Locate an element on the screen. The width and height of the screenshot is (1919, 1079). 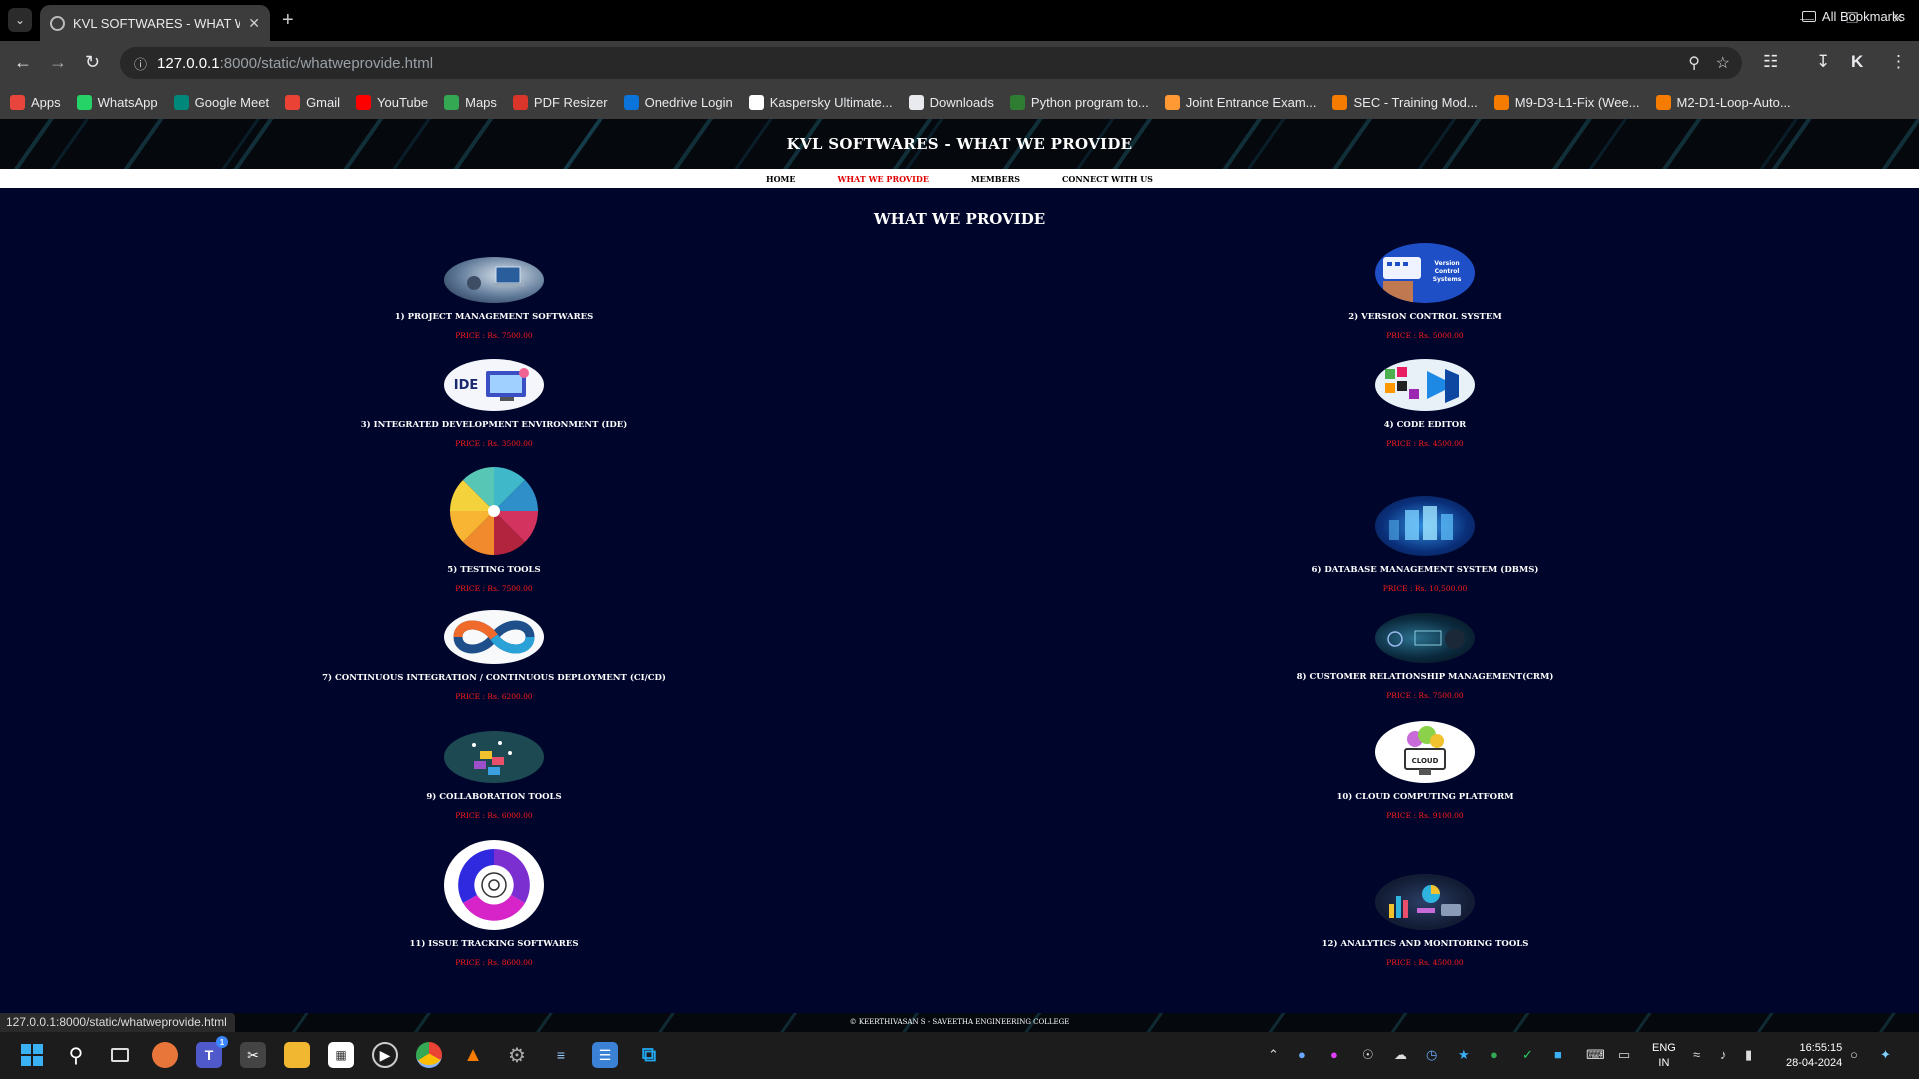
nav-connect-with-us: CONNECT WITH US is located at coordinates (1107, 179).